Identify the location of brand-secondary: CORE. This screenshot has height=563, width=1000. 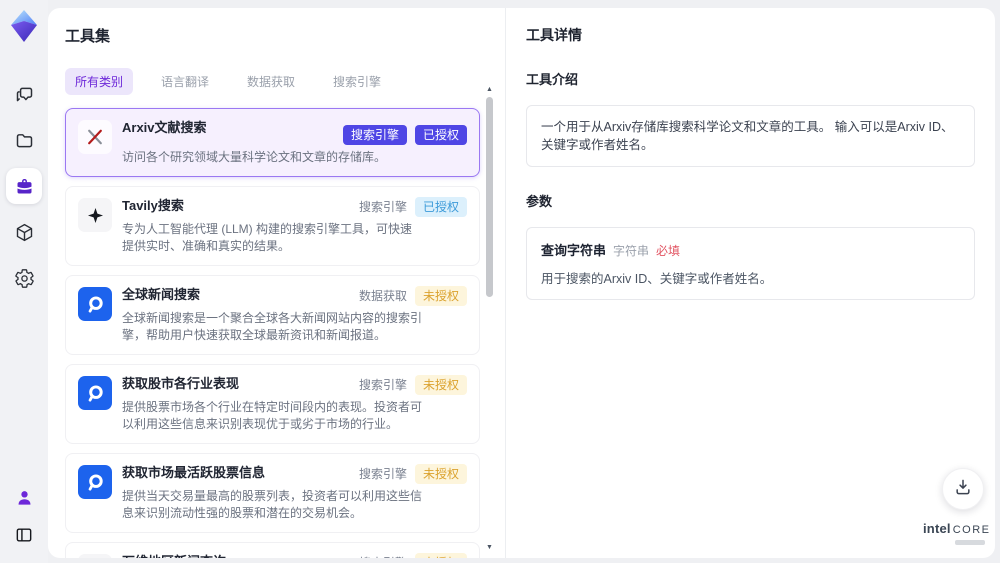
(971, 530).